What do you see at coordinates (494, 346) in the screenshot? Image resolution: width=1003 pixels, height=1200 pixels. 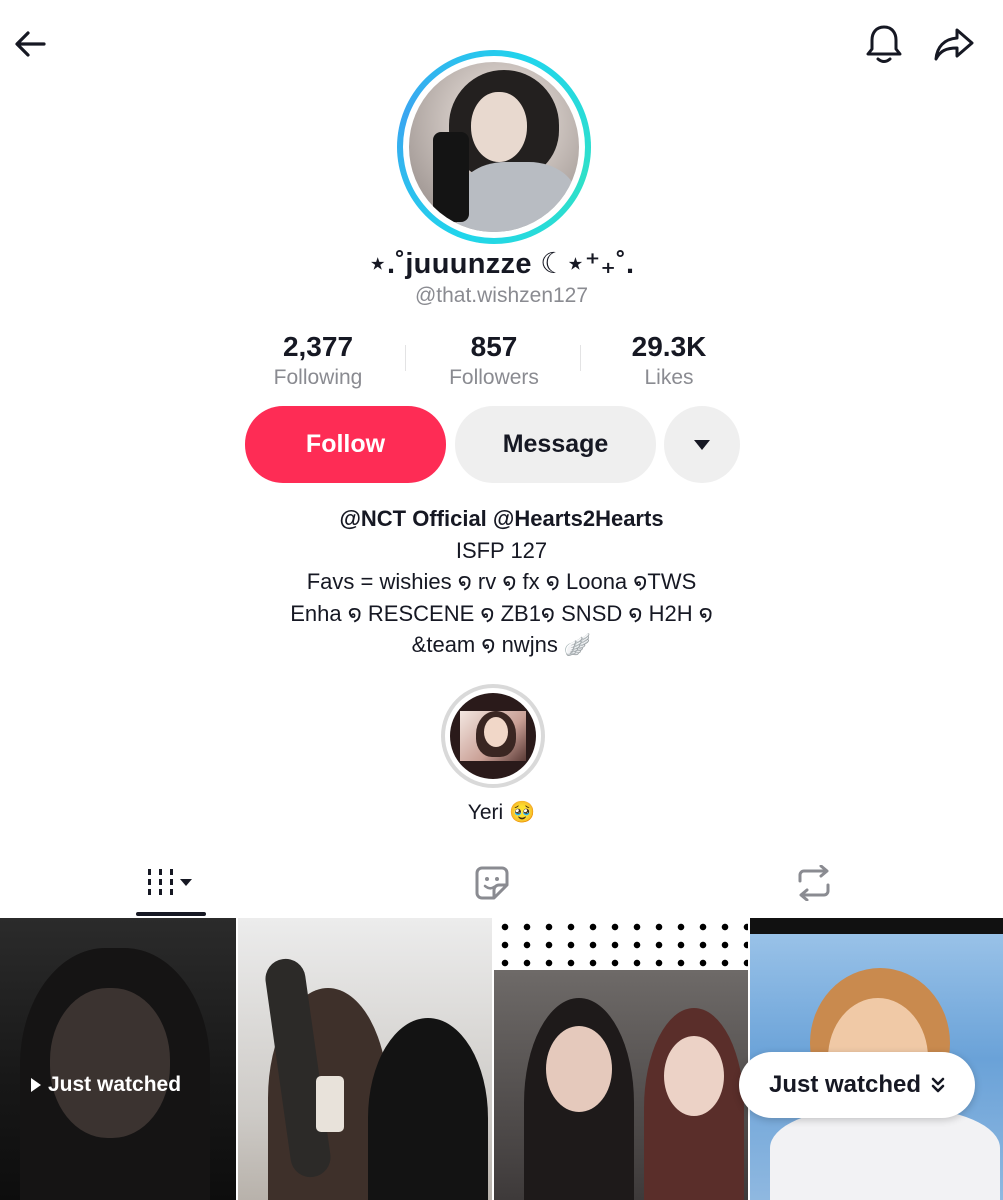 I see `followers-count: 857` at bounding box center [494, 346].